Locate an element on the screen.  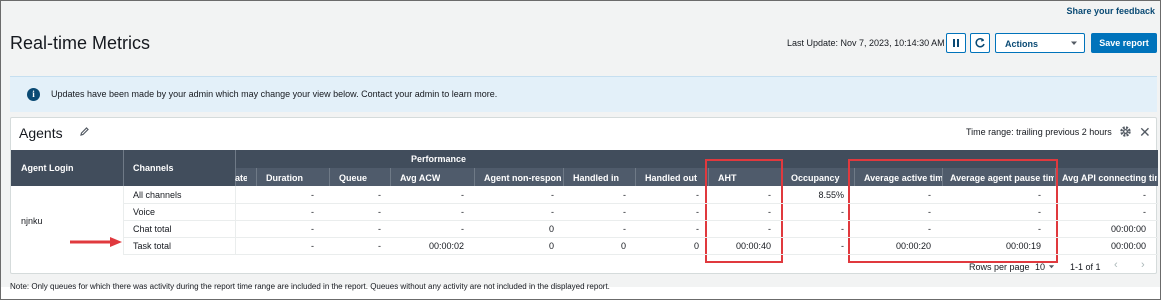
channel-cell: All channels is located at coordinates (157, 195).